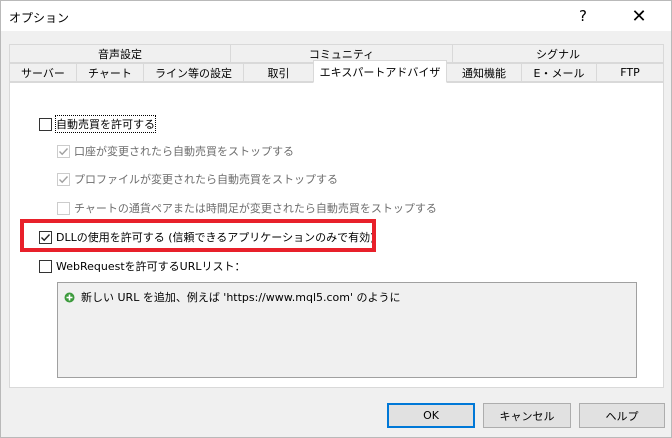 The height and width of the screenshot is (438, 672). I want to click on cancel-button: キャンセル, so click(527, 415).